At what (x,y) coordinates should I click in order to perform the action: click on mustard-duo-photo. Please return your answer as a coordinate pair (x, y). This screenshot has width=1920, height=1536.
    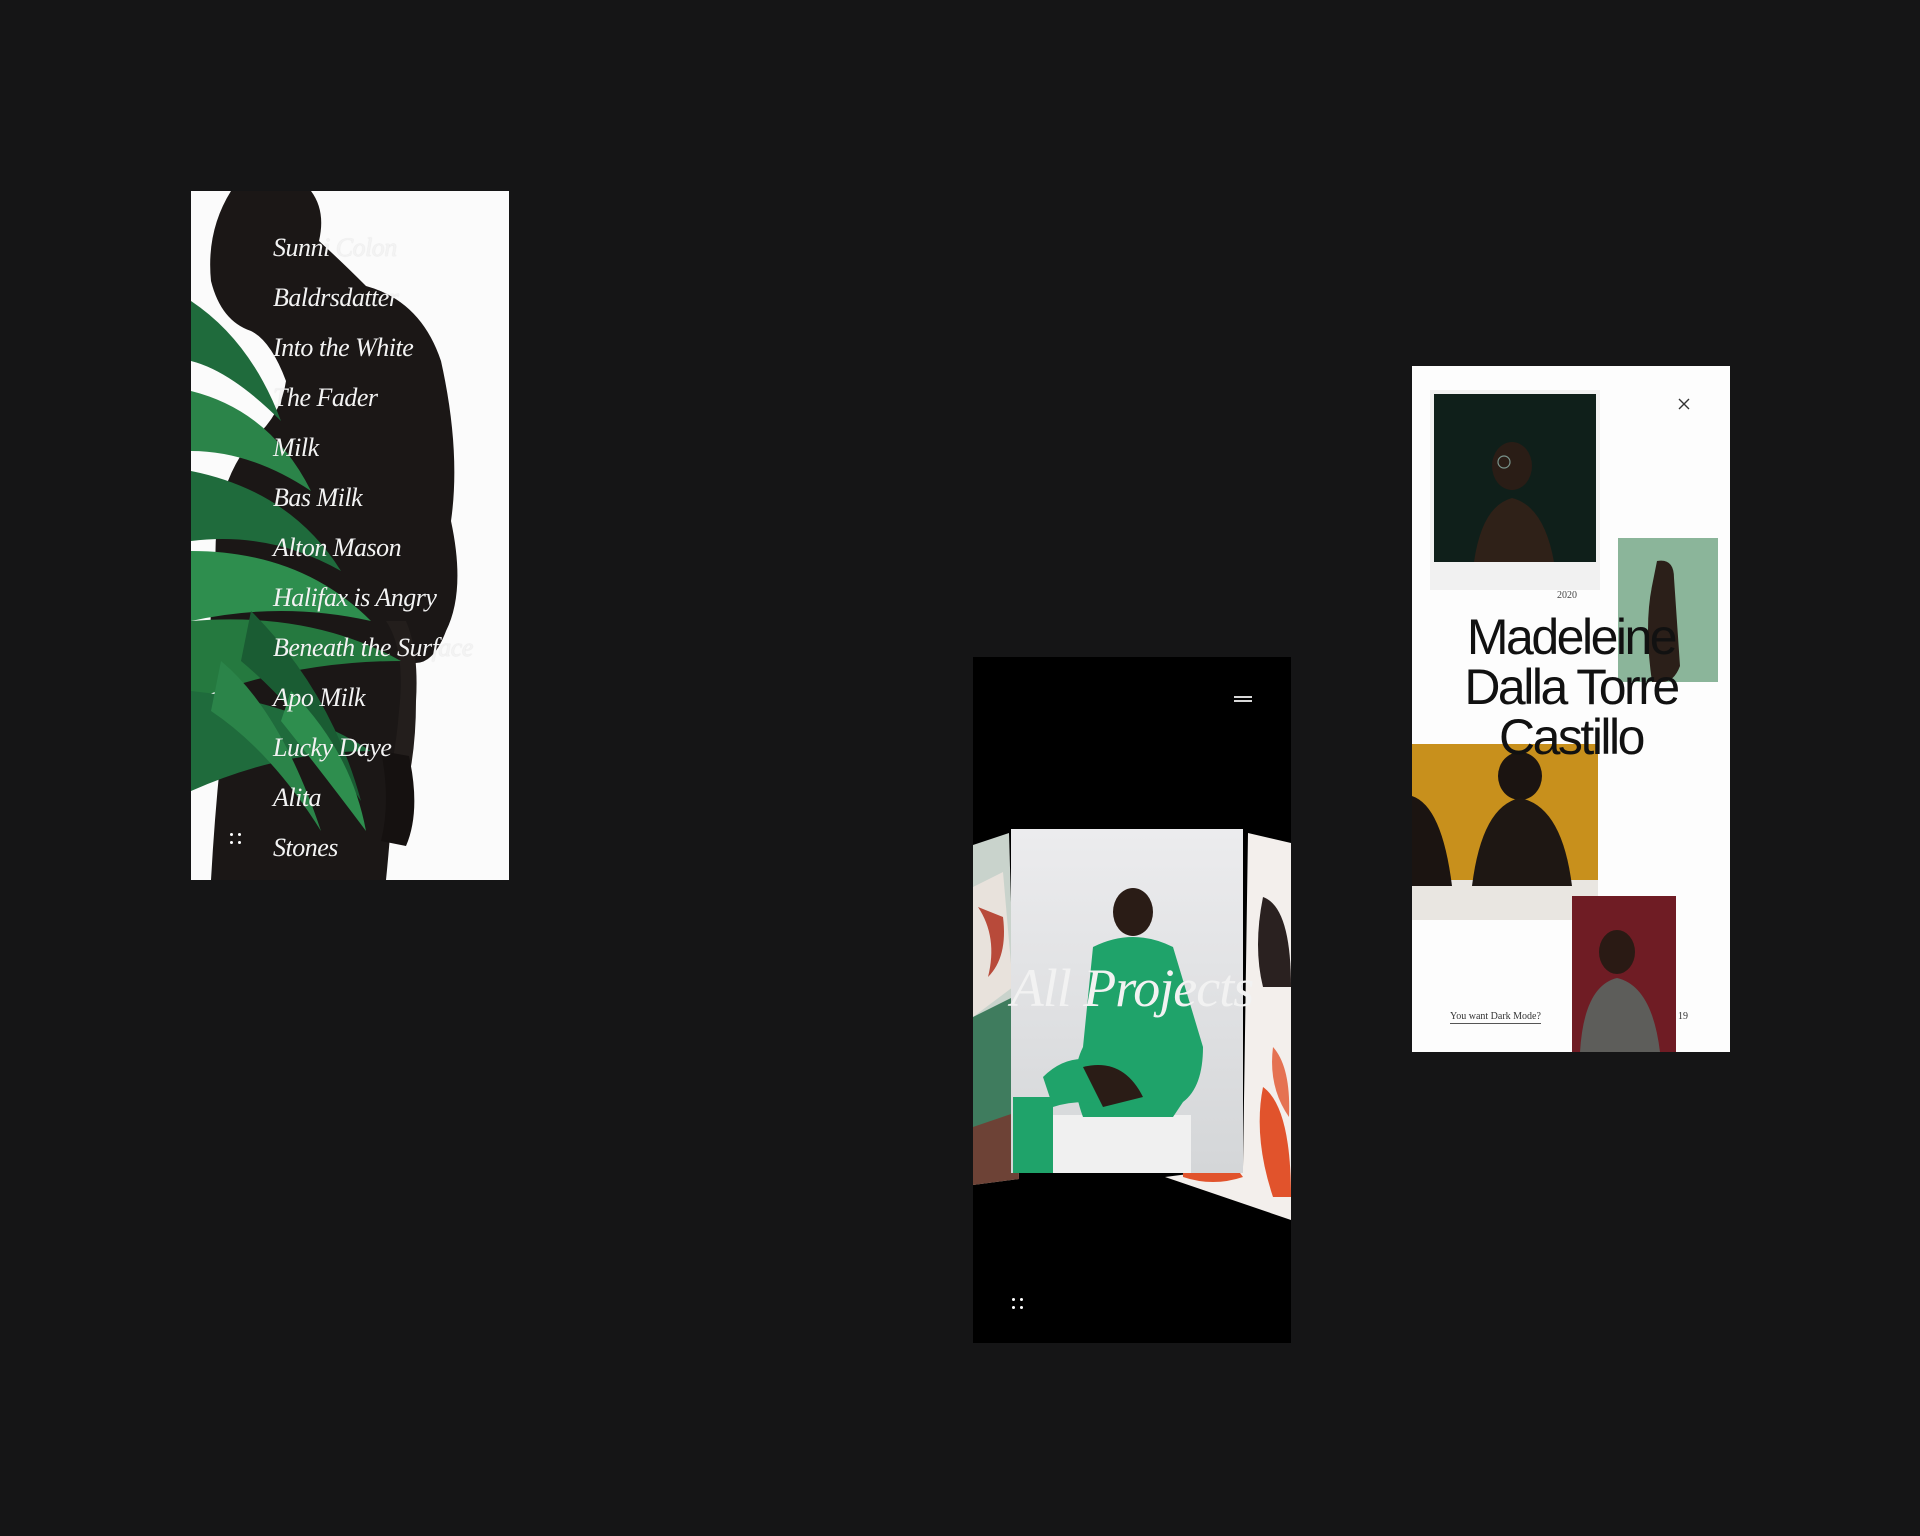
    Looking at the image, I should click on (1505, 832).